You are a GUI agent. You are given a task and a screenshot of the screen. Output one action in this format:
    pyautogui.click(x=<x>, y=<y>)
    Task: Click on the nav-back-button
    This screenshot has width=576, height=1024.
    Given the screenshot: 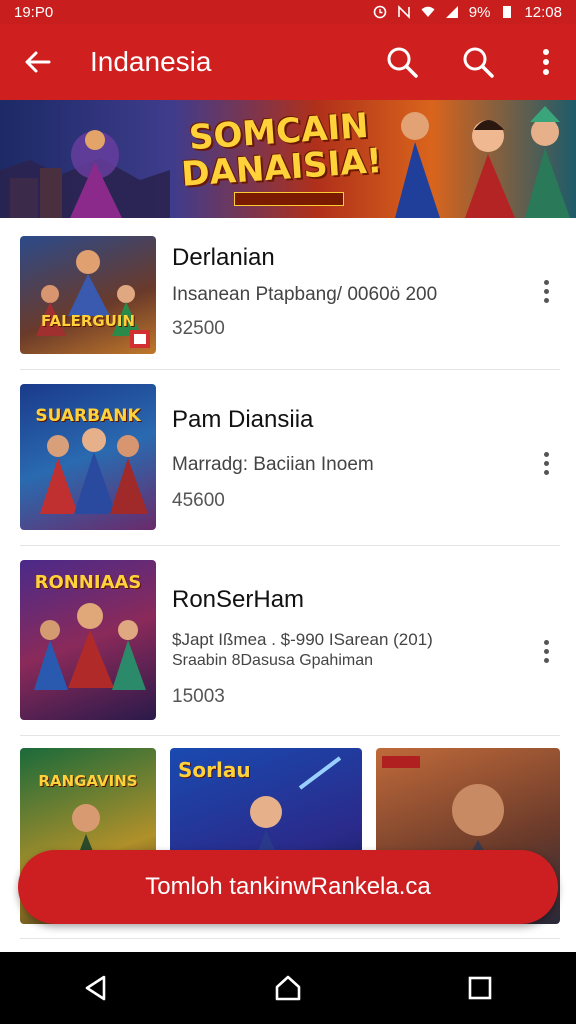 What is the action you would take?
    pyautogui.click(x=96, y=988)
    